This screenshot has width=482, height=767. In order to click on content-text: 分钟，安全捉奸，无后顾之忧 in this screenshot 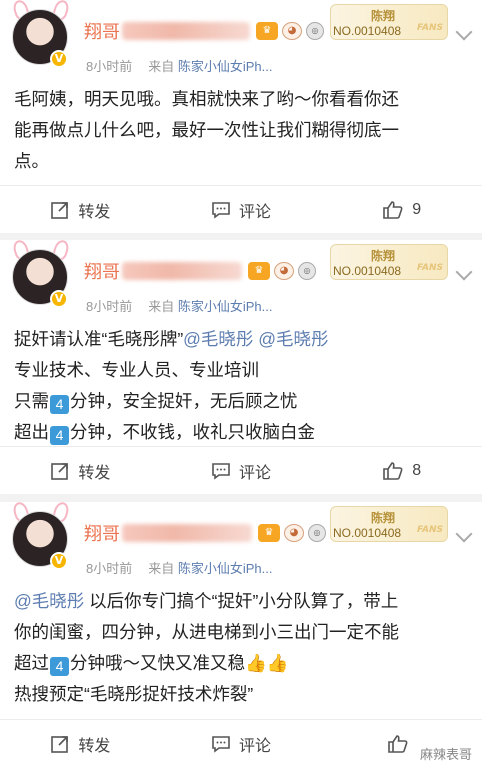, I will do `click(184, 401)`.